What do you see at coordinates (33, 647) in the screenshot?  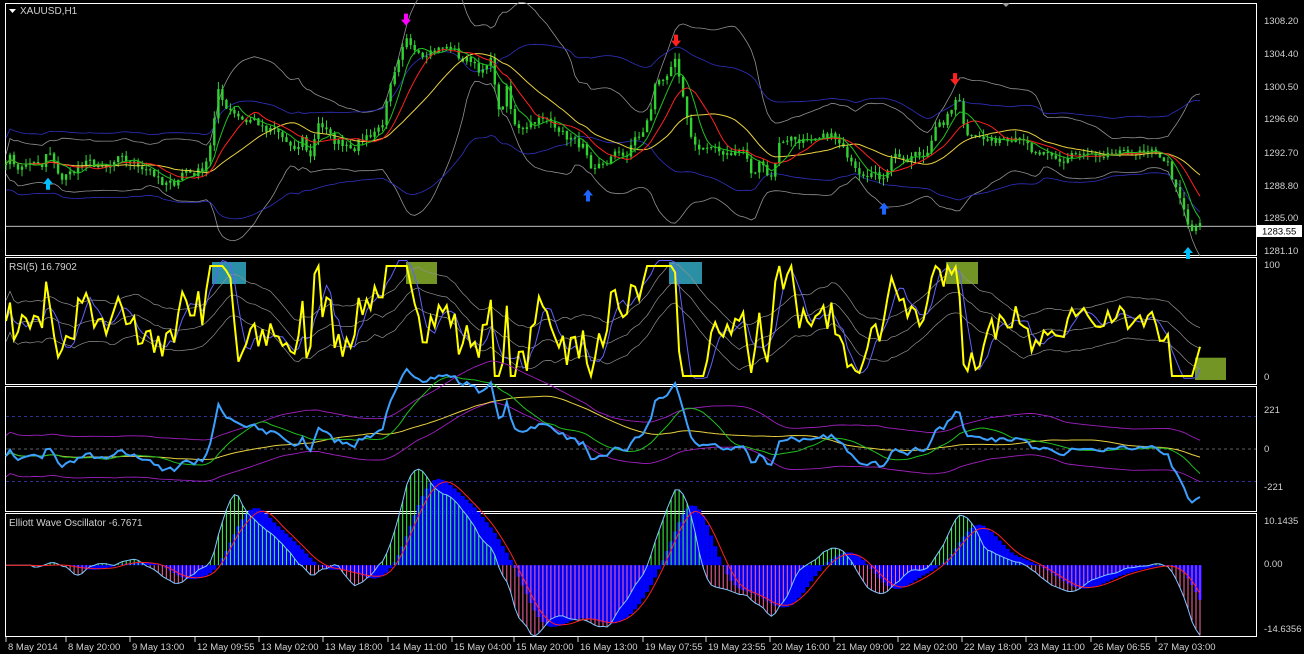 I see `time-axis-label: 8 May 2014` at bounding box center [33, 647].